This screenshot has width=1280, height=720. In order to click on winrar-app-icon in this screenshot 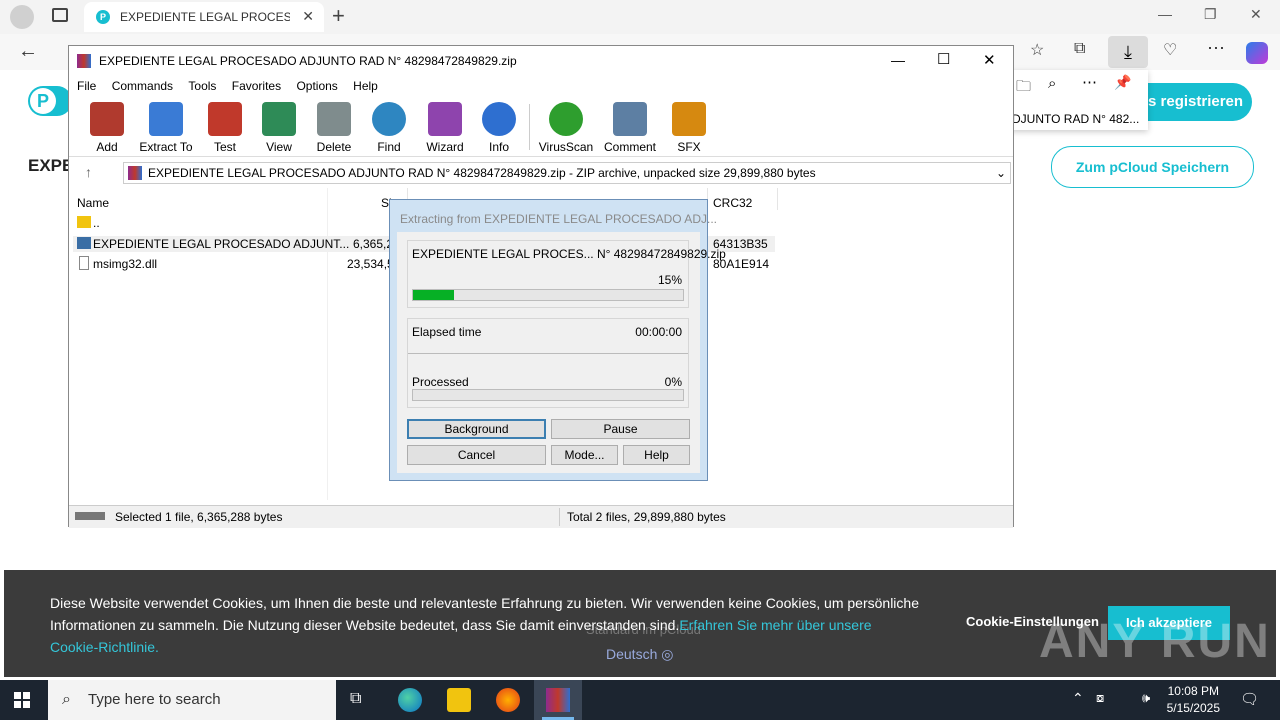, I will do `click(84, 61)`.